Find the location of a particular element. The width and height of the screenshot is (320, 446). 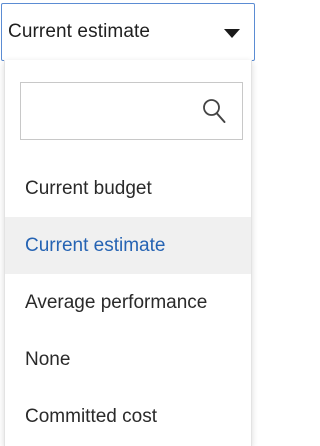

option-none: None is located at coordinates (128, 359).